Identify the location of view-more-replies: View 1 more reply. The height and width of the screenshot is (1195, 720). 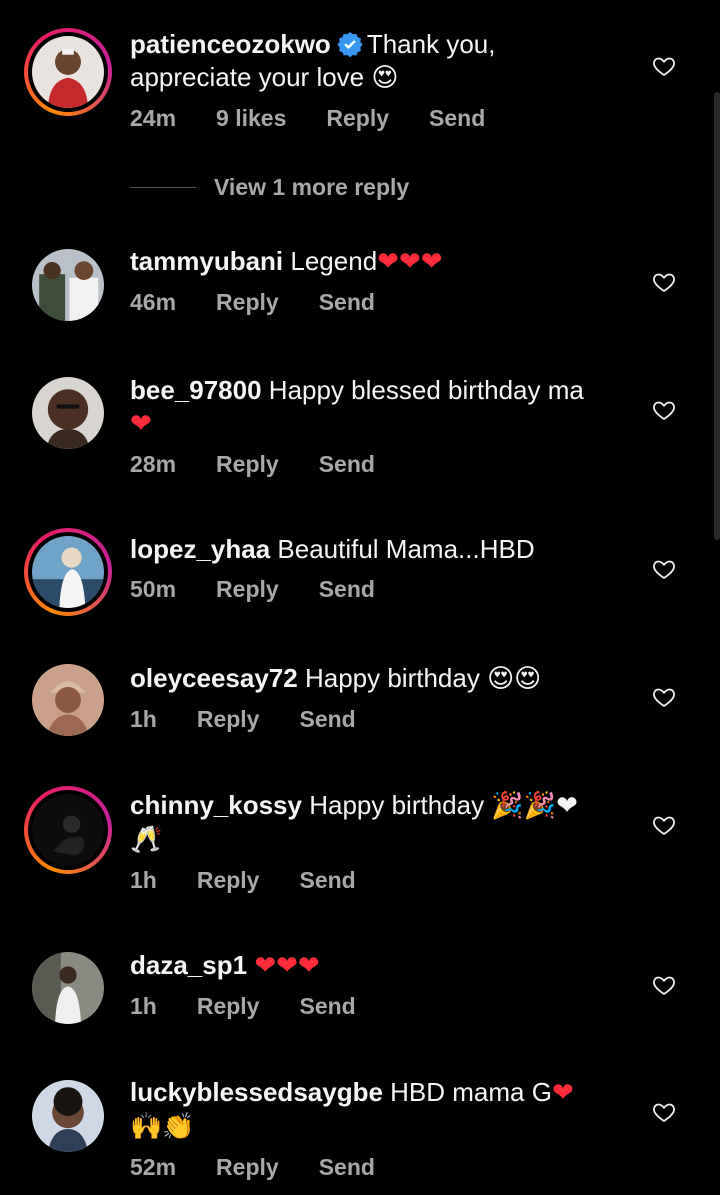
(269, 187).